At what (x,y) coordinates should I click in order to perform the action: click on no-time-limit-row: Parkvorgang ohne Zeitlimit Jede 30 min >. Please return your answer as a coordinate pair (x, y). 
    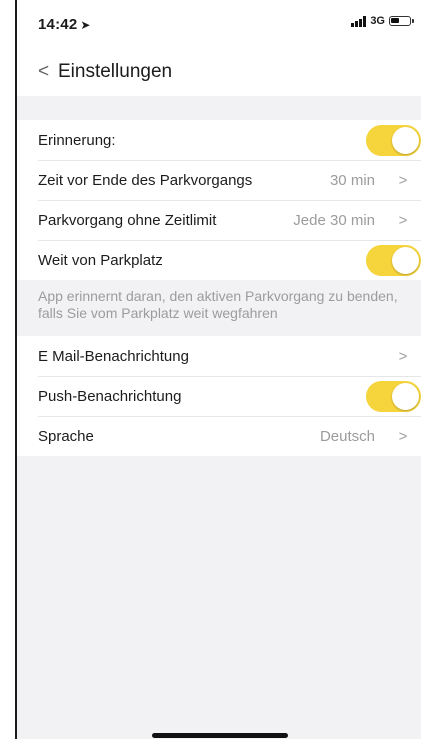
    Looking at the image, I should click on (219, 220).